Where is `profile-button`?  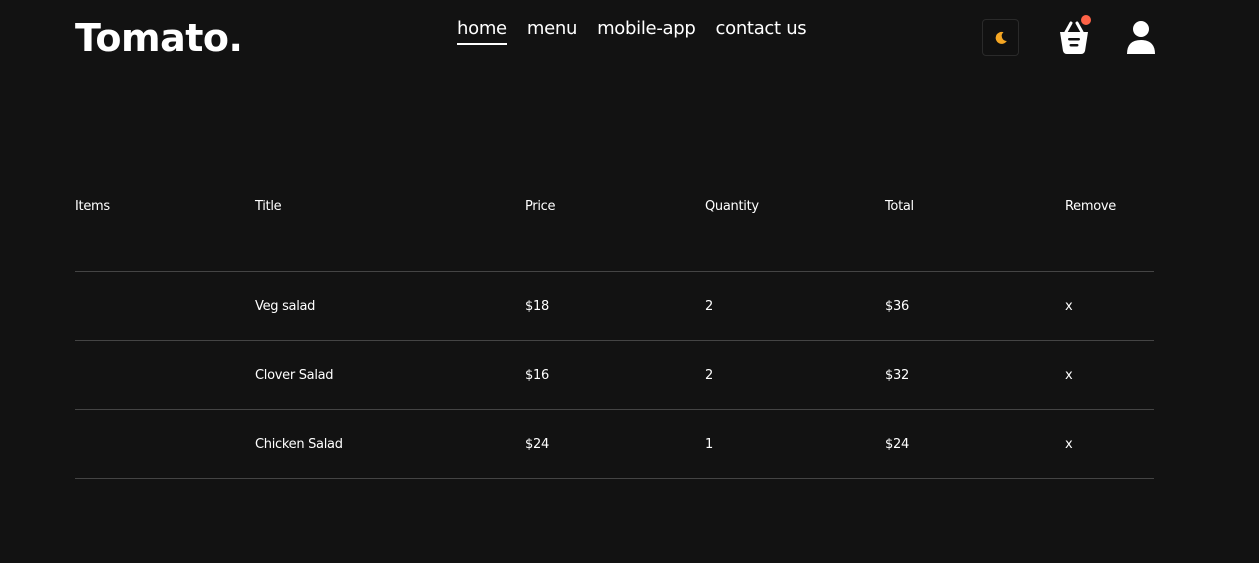 profile-button is located at coordinates (1141, 38).